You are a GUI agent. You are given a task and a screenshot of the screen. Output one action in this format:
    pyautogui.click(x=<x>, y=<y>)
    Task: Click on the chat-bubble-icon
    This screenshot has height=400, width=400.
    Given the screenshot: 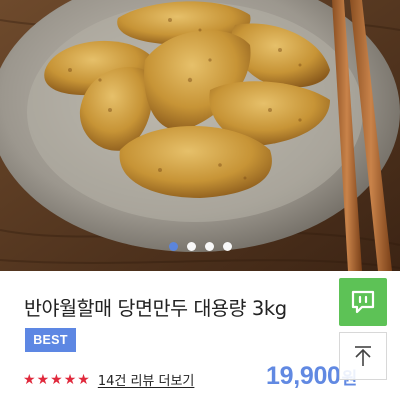 What is the action you would take?
    pyautogui.click(x=363, y=302)
    